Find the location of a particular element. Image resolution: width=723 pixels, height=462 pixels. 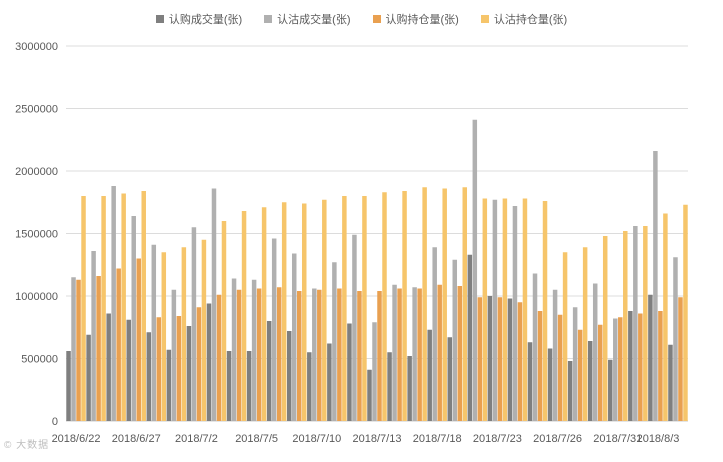

y-tick-label: 0 is located at coordinates (55, 422).